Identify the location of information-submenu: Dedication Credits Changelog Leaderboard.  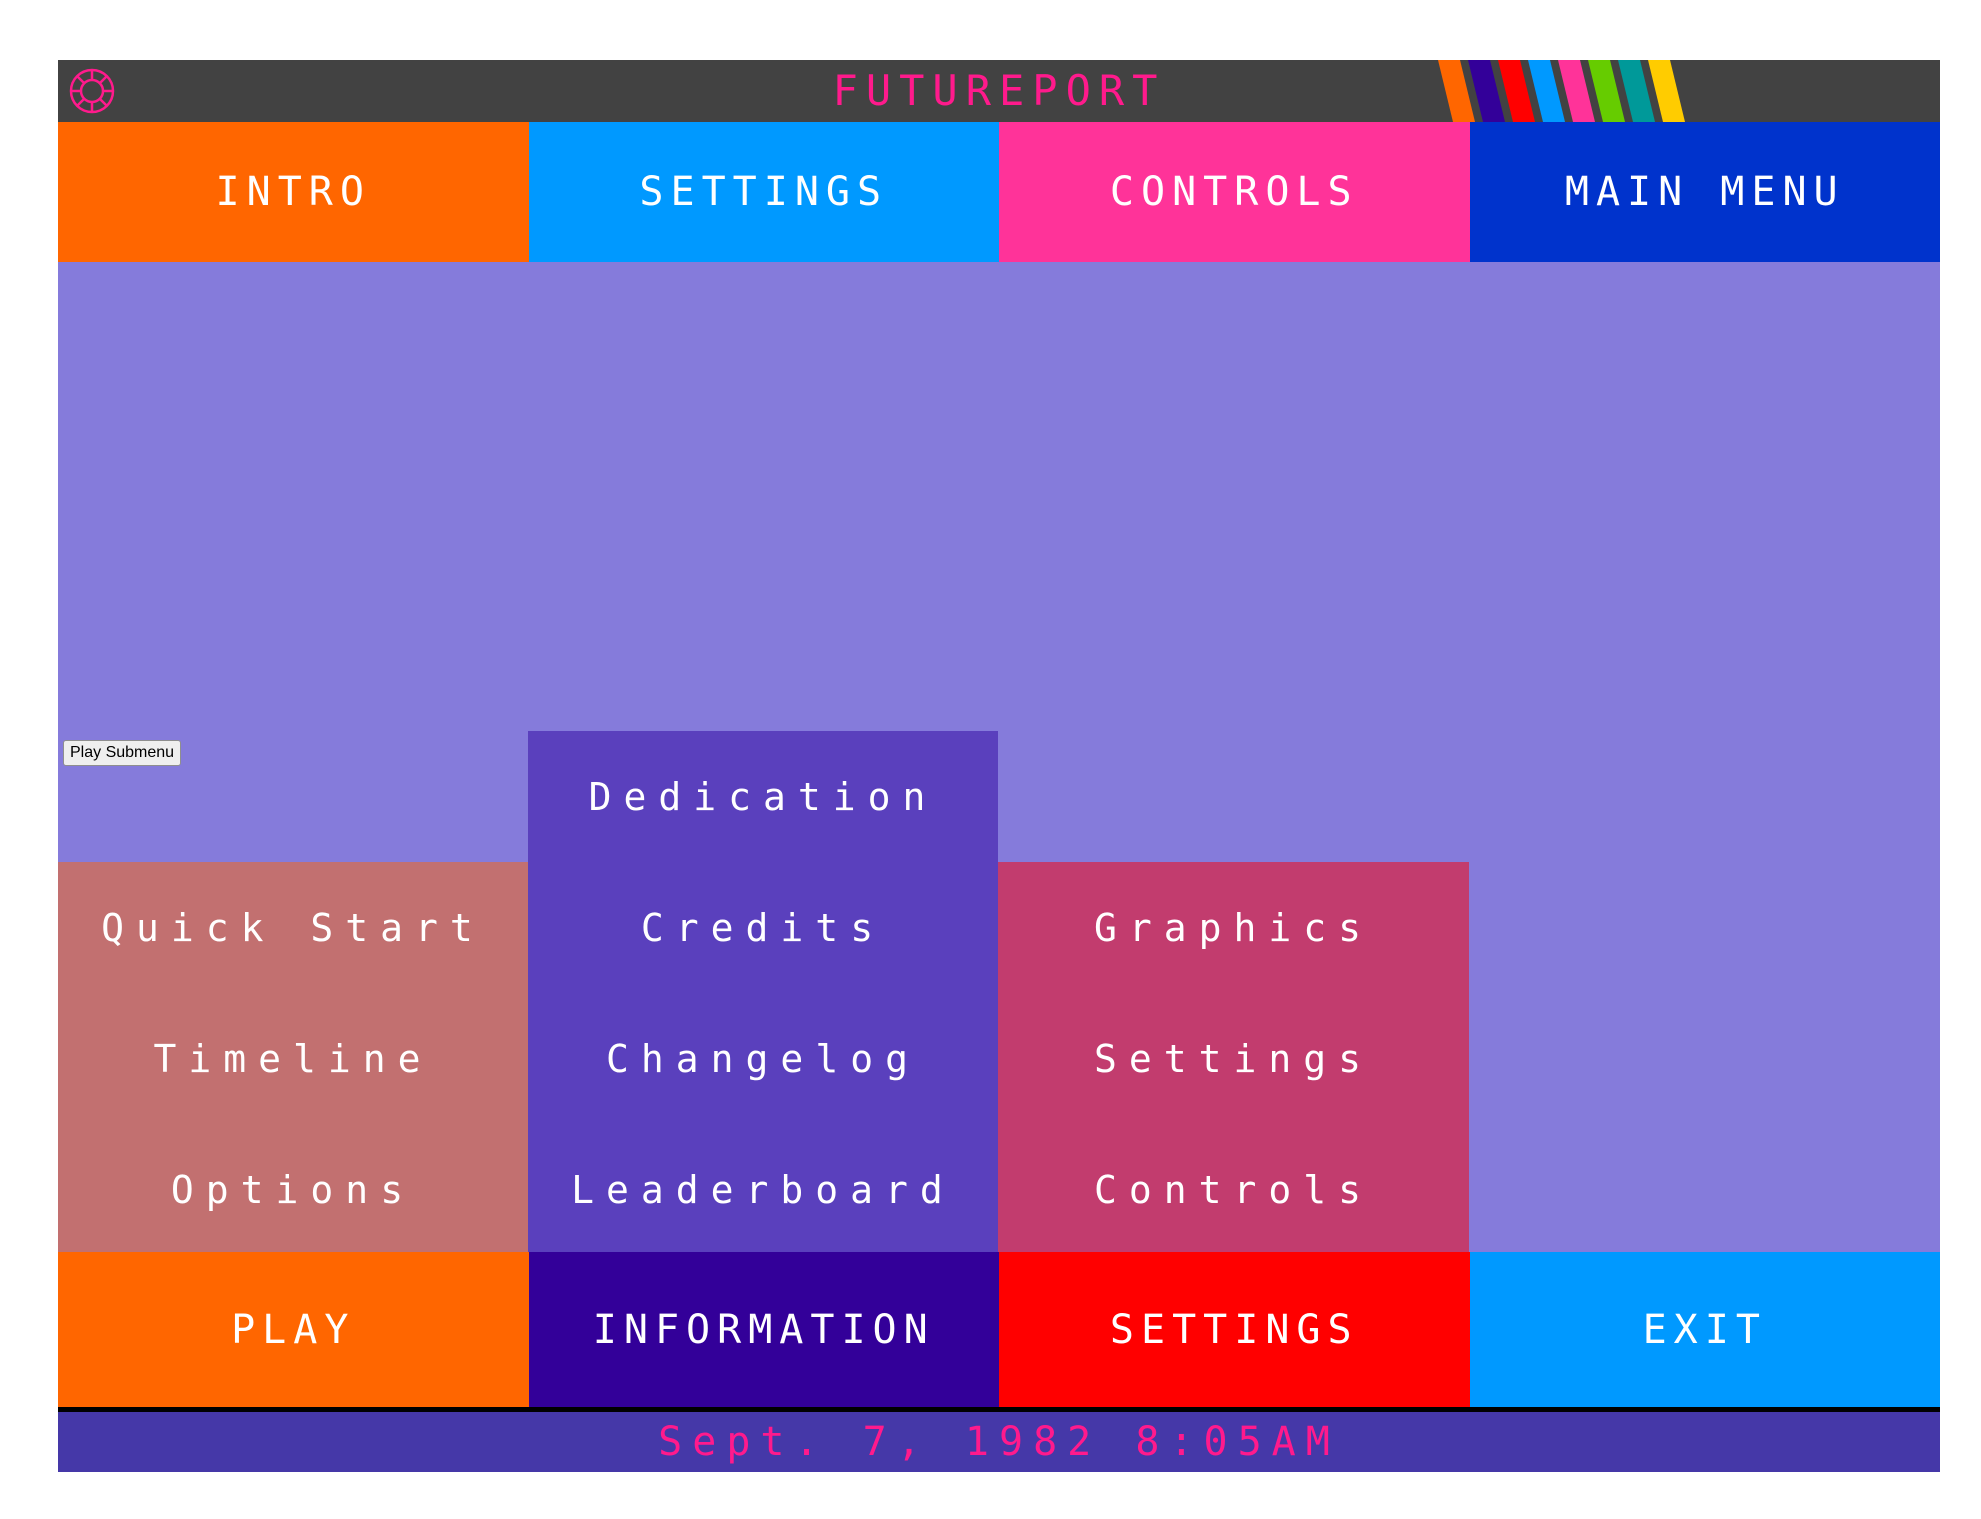
(763, 993).